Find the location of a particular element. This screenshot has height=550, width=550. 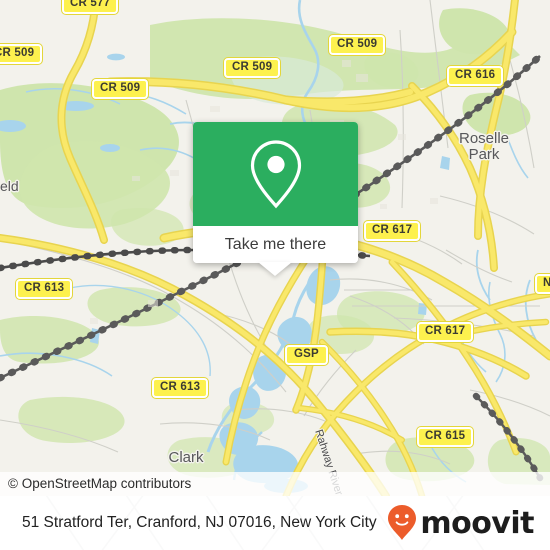

place-label-clark: Clark is located at coordinates (186, 457).